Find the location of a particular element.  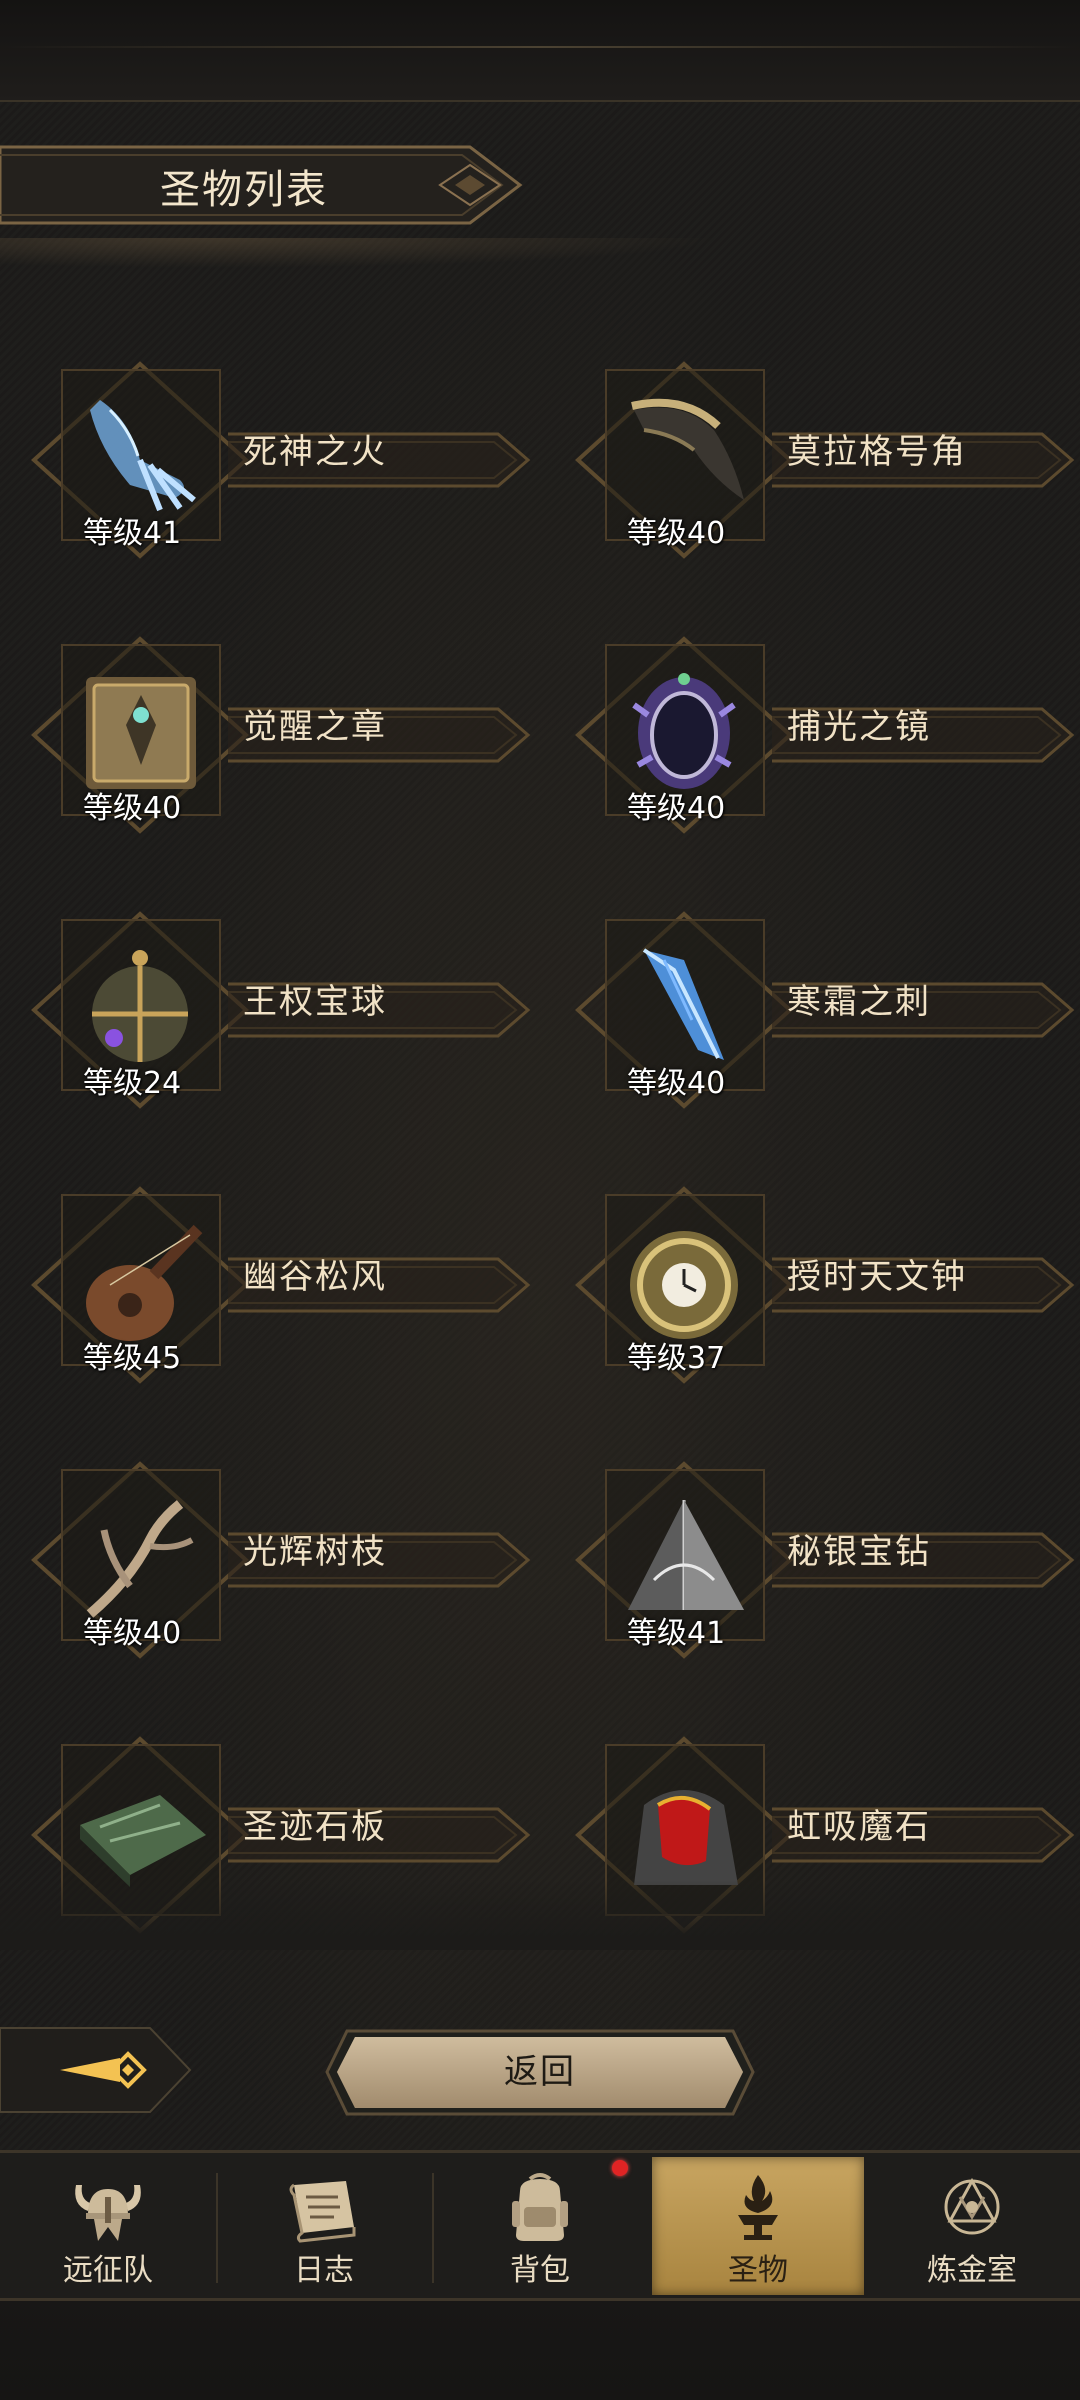

relic-name: 幽谷松风 is located at coordinates (315, 1277).